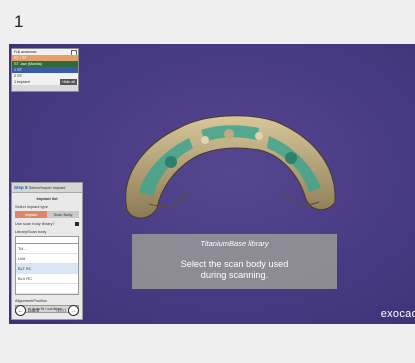 This screenshot has height=363, width=415. I want to click on wizard-header: Step 8 Select/Import Implant, so click(47, 188).